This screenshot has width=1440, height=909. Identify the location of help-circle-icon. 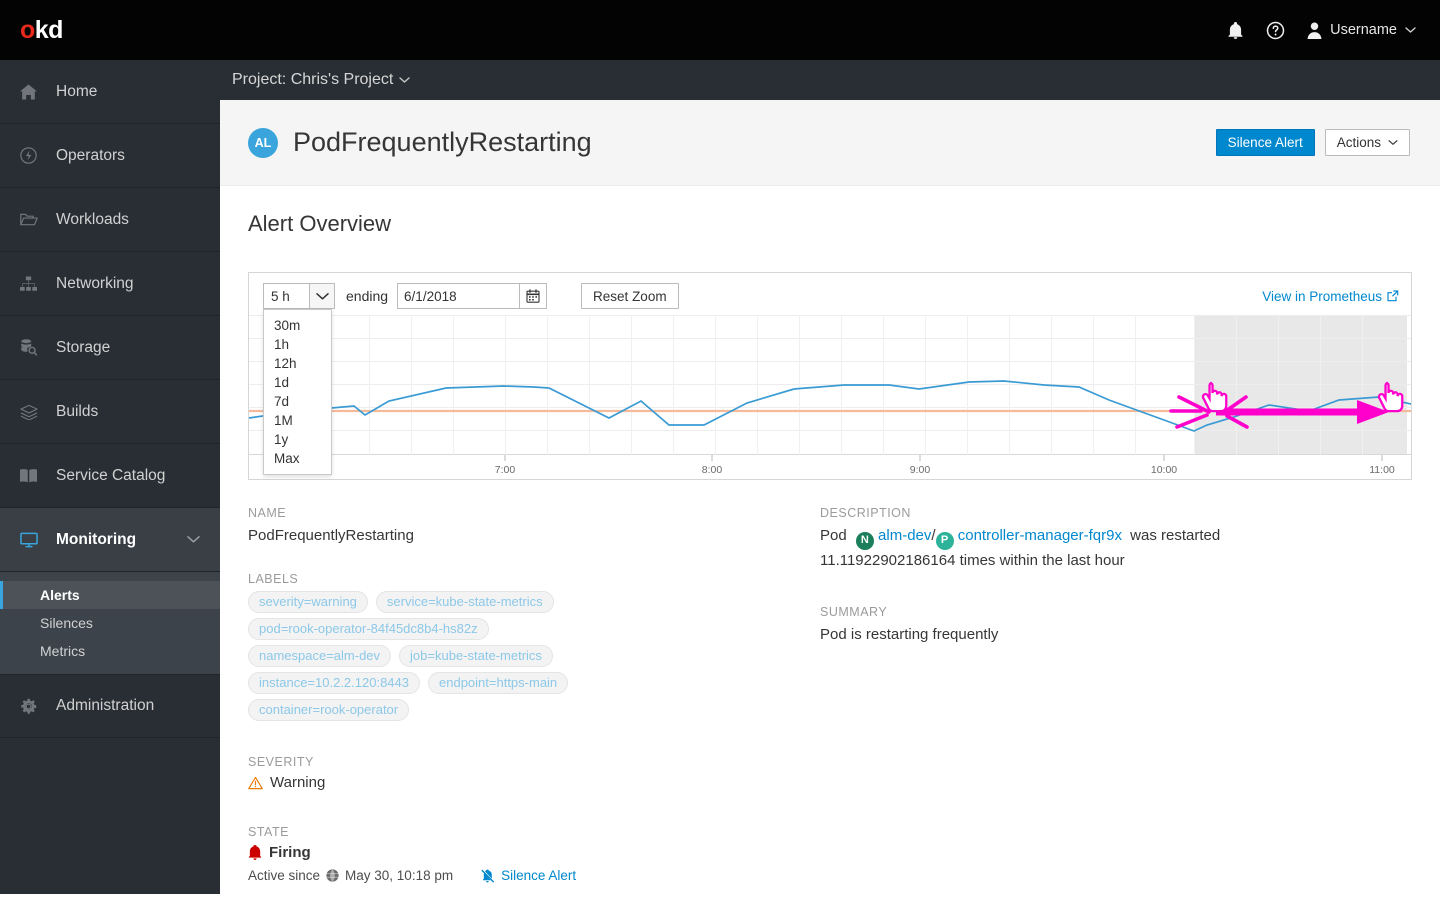
(1275, 30).